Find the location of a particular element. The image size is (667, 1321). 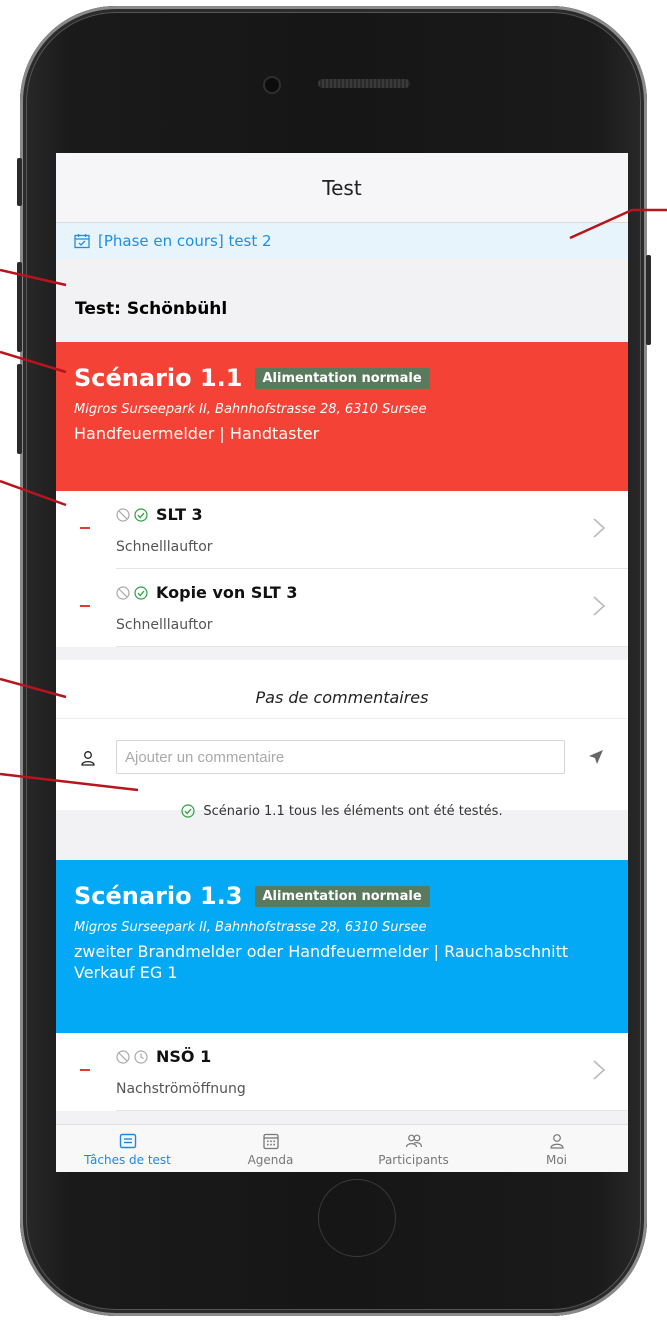

send-icon is located at coordinates (596, 757).